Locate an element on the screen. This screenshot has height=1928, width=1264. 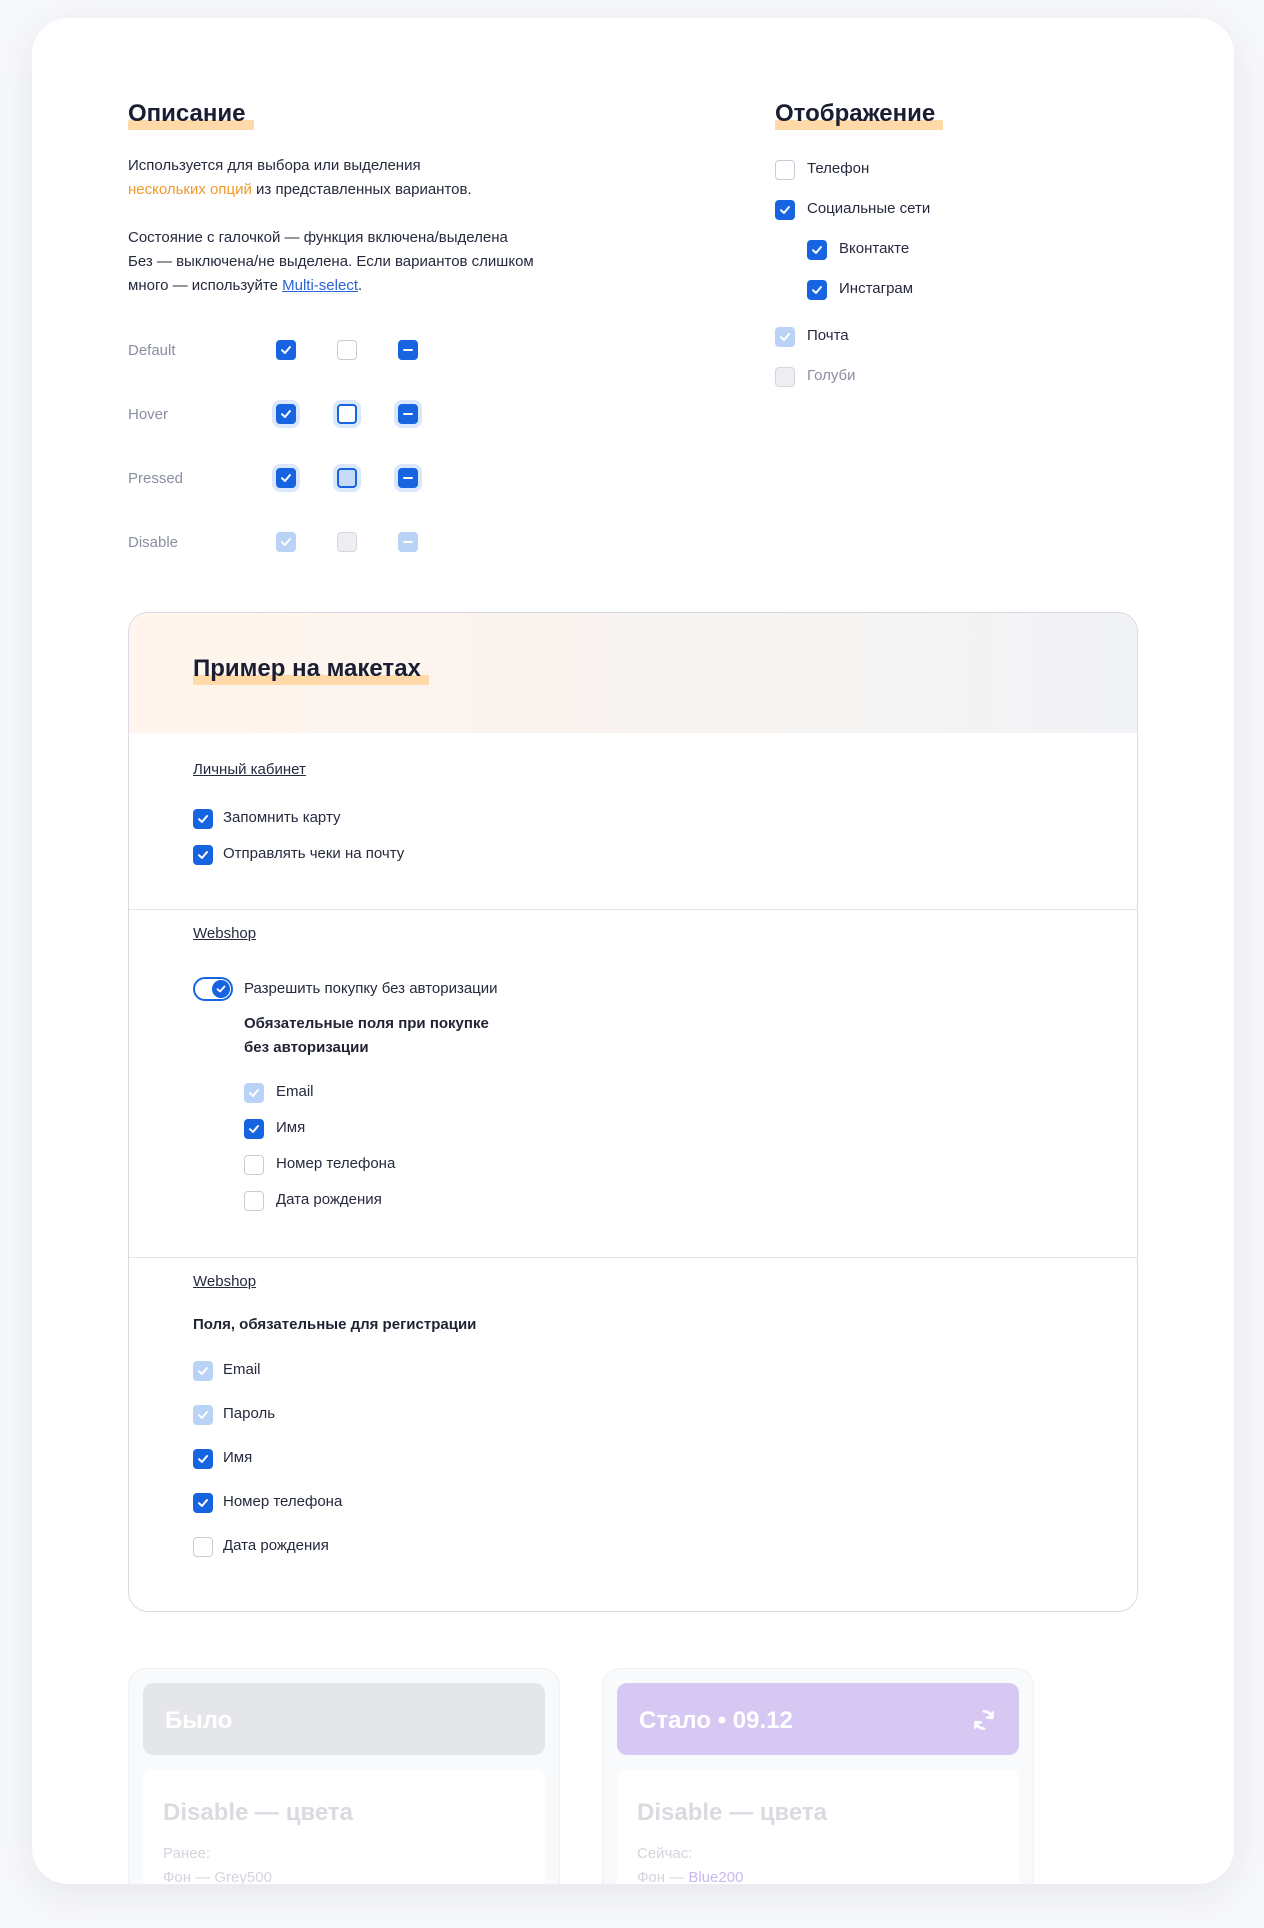
examples-title: Пример на макетах is located at coordinates (311, 670).